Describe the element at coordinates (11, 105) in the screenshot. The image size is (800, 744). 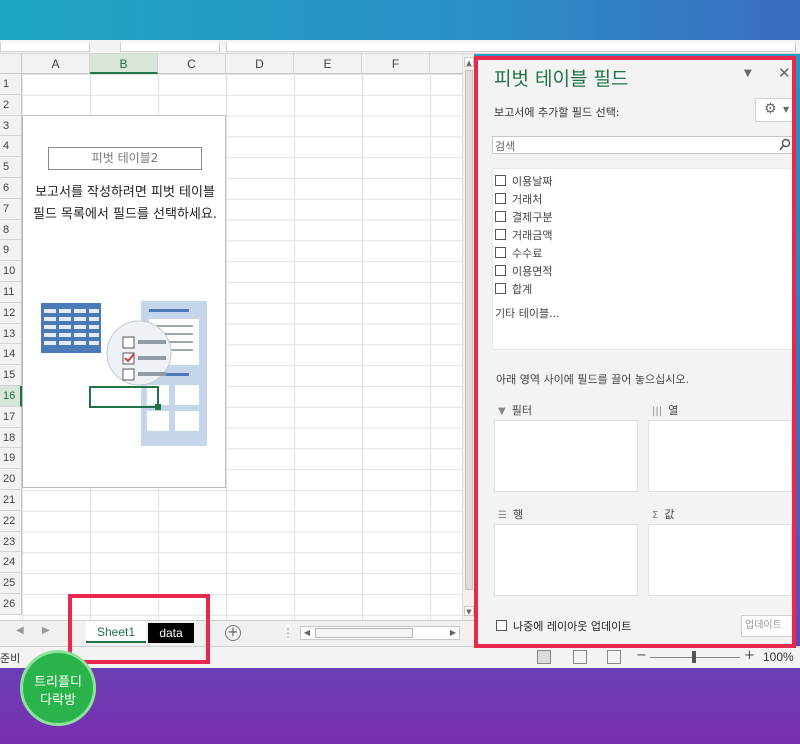
I see `row-header: 2` at that location.